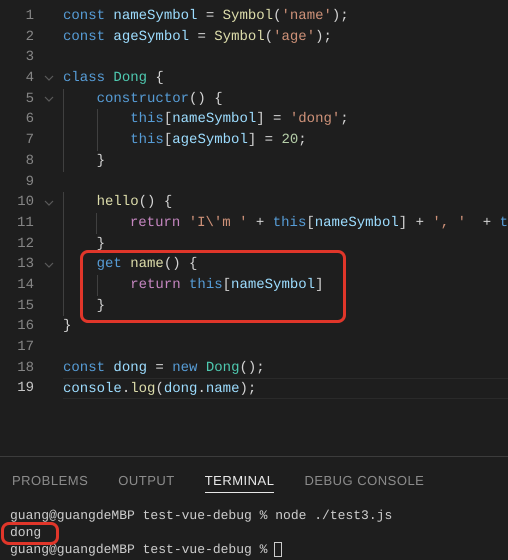  What do you see at coordinates (159, 98) in the screenshot?
I see `code-line: constructor() {` at bounding box center [159, 98].